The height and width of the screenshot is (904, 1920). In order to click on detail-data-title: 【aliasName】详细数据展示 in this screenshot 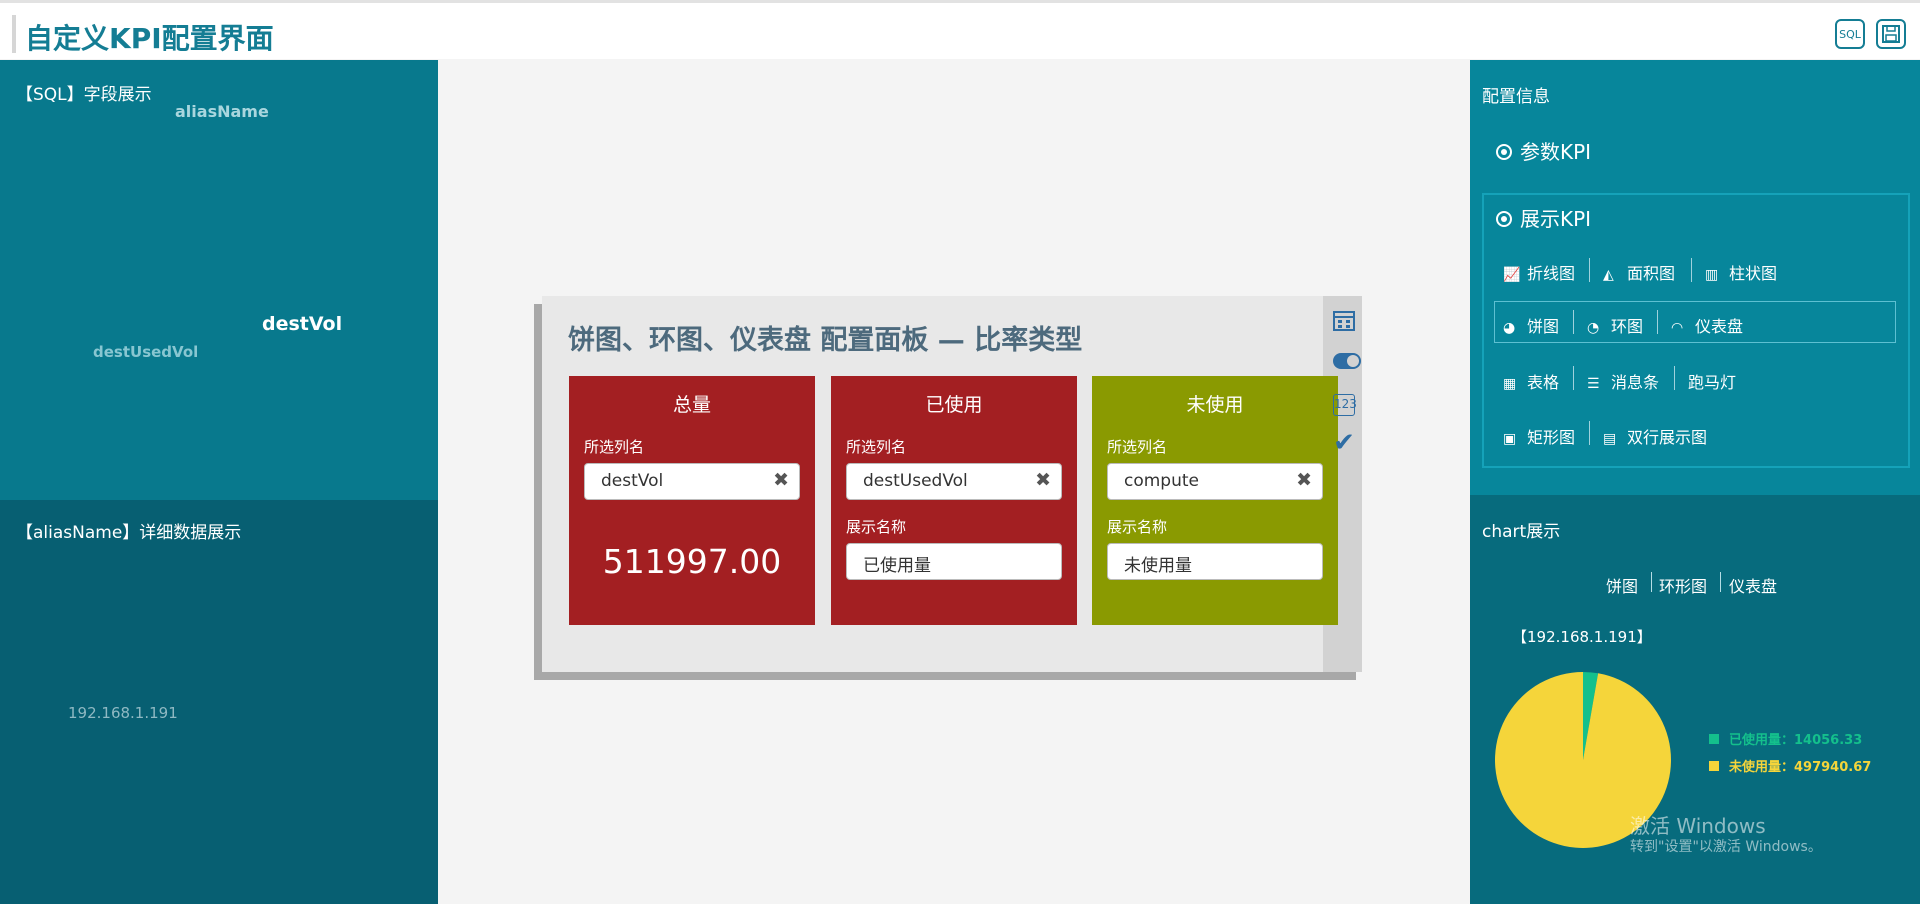, I will do `click(129, 533)`.